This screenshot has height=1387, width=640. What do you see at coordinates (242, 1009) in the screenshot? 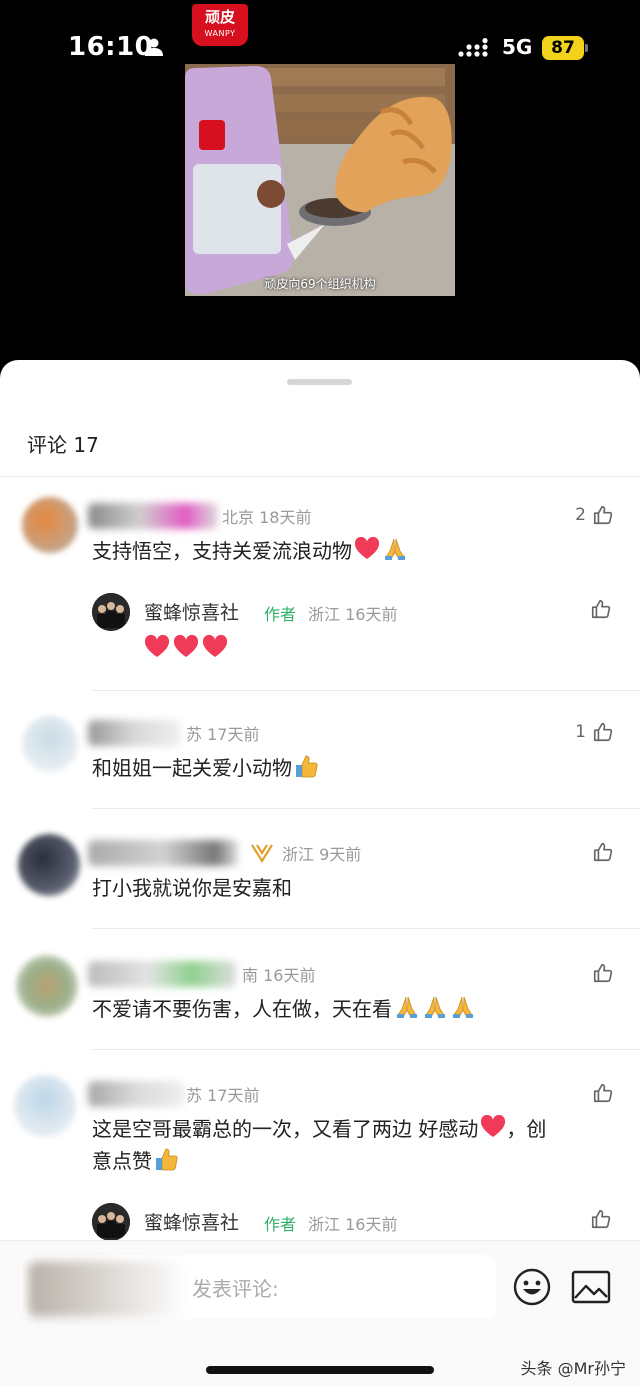
I see `comment-text-content: 不爱请不要伤害，人在做，天在看` at bounding box center [242, 1009].